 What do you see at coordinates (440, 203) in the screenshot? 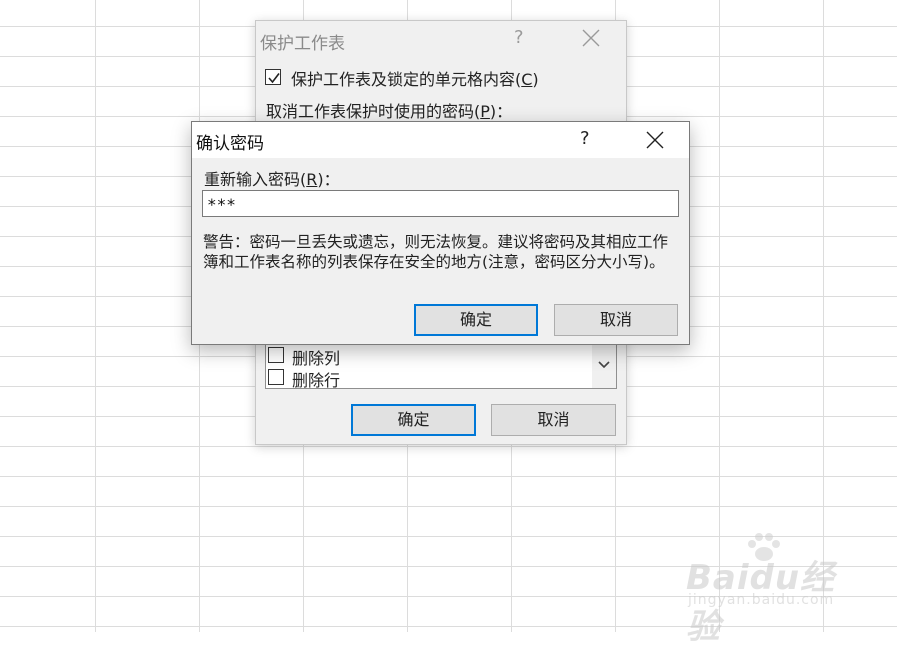
I see `password-input: ***` at bounding box center [440, 203].